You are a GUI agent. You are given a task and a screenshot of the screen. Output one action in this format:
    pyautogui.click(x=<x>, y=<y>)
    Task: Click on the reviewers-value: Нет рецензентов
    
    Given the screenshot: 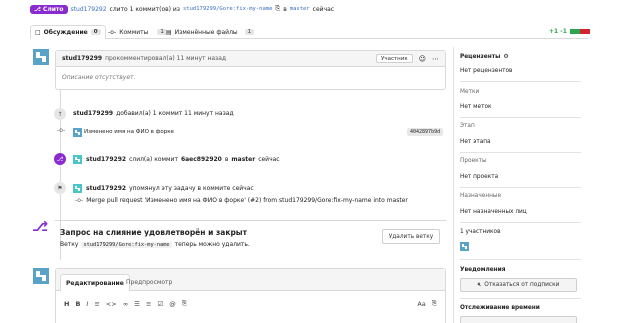 What is the action you would take?
    pyautogui.click(x=486, y=71)
    